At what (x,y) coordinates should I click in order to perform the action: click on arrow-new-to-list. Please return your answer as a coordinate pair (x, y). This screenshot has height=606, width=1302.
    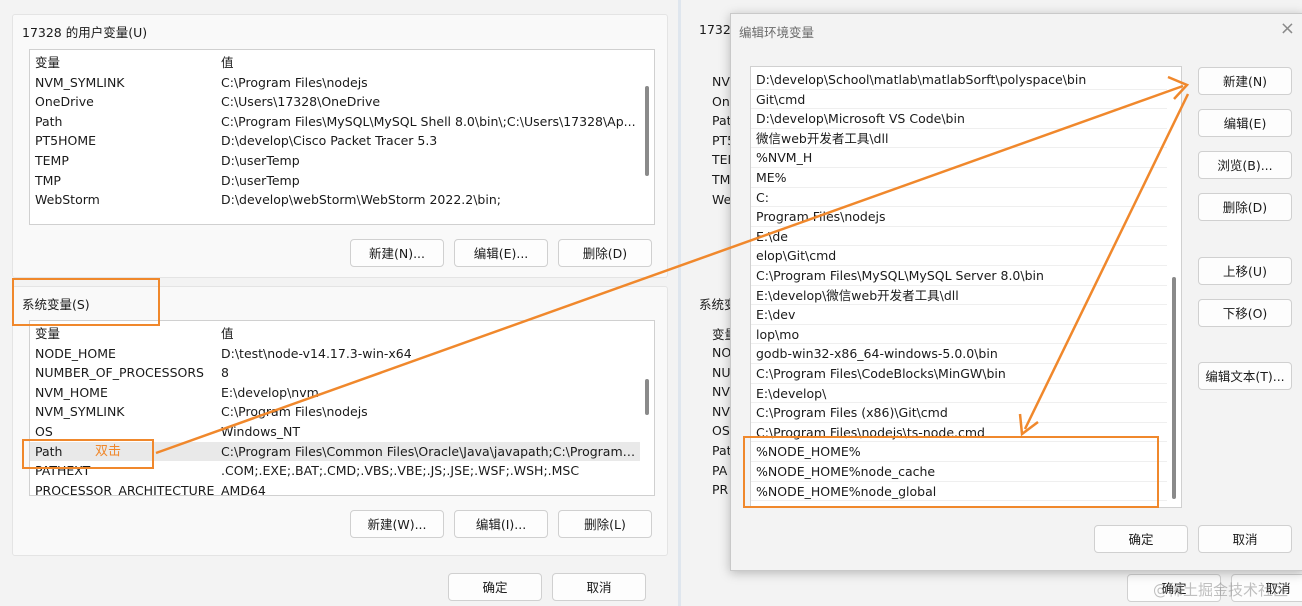
    Looking at the image, I should click on (1106, 261).